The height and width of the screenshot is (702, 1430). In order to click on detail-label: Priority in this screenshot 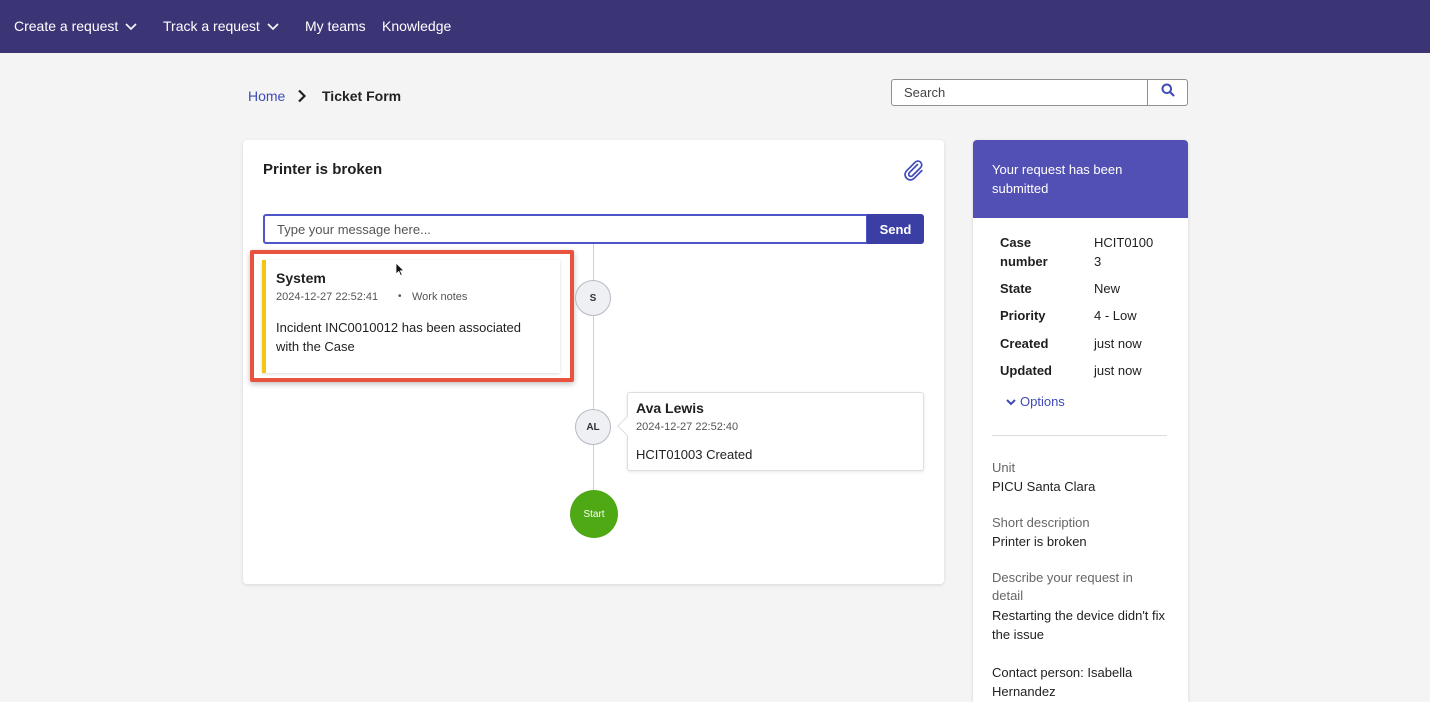, I will do `click(1023, 315)`.